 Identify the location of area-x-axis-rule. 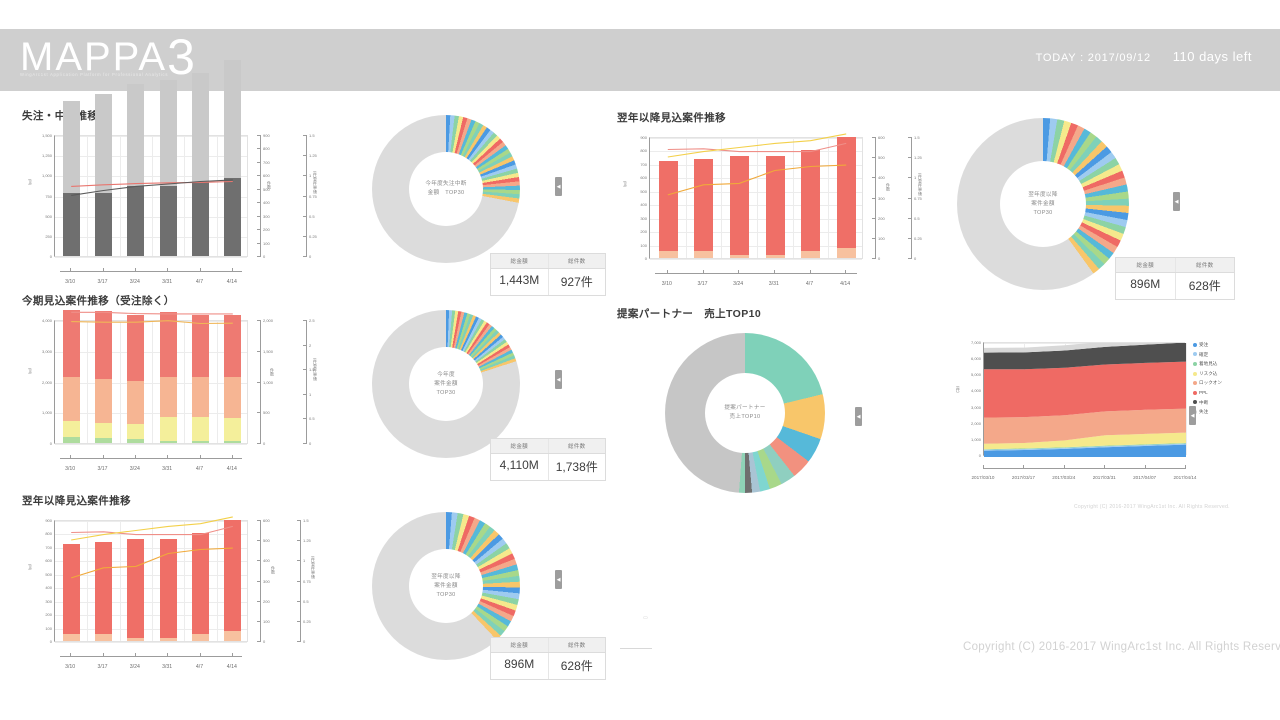
(1084, 468).